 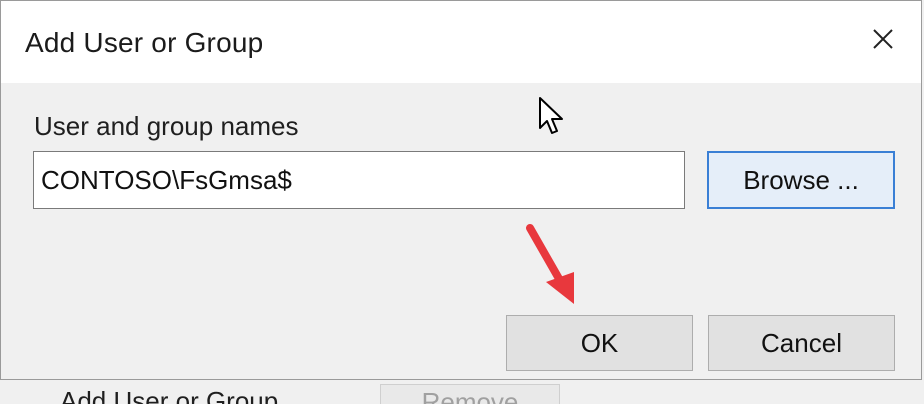 What do you see at coordinates (144, 42) in the screenshot?
I see `dialog-title: Add User or Group` at bounding box center [144, 42].